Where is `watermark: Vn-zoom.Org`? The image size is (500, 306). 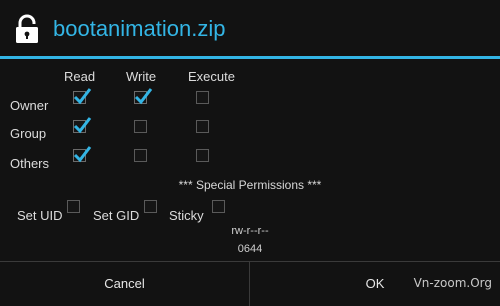
watermark: Vn-zoom.Org is located at coordinates (452, 283).